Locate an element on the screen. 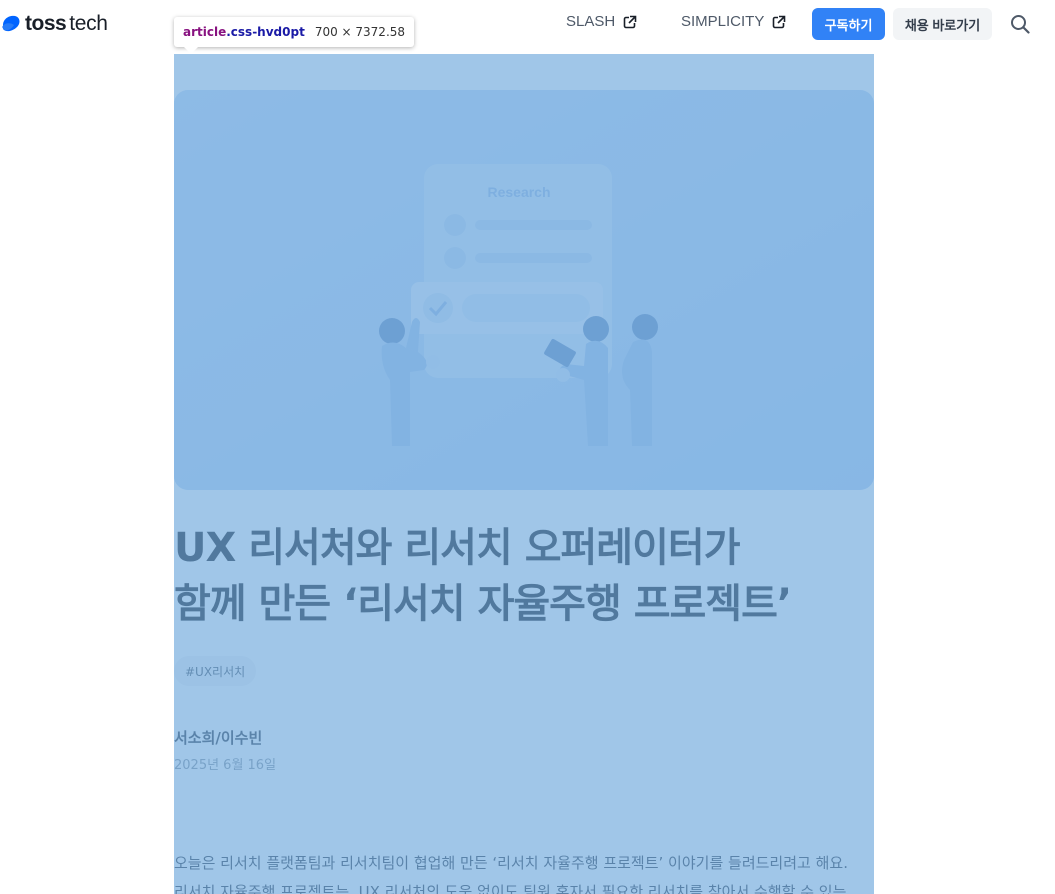  nav-slash-link: SLASH is located at coordinates (602, 21).